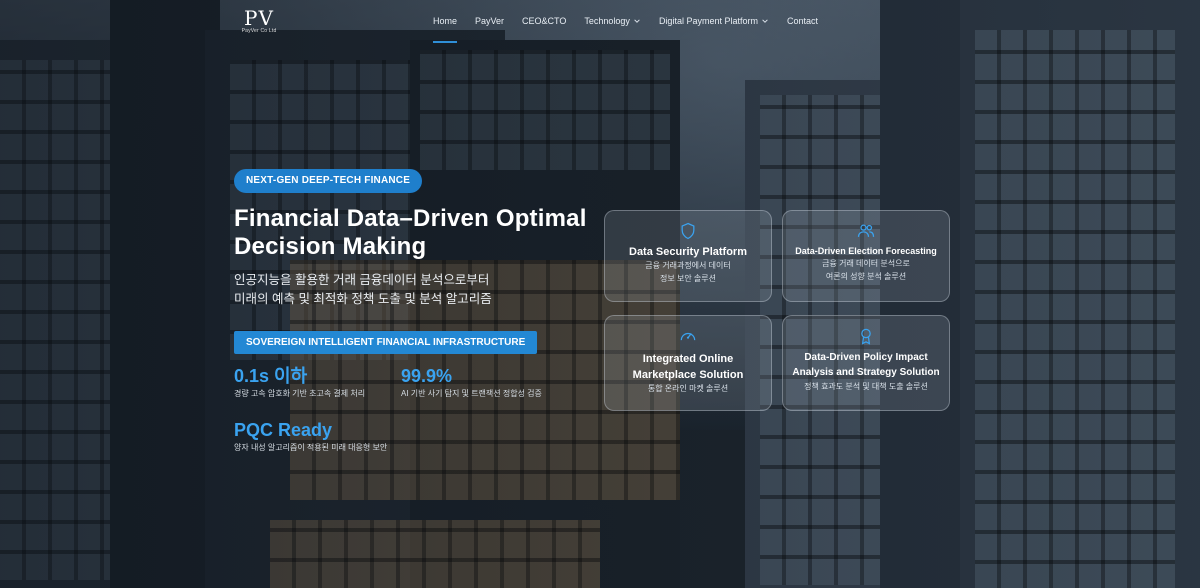 The width and height of the screenshot is (1200, 588). I want to click on card-description: 정책 효과도 분석 및 대책 도출 솔루션, so click(866, 386).